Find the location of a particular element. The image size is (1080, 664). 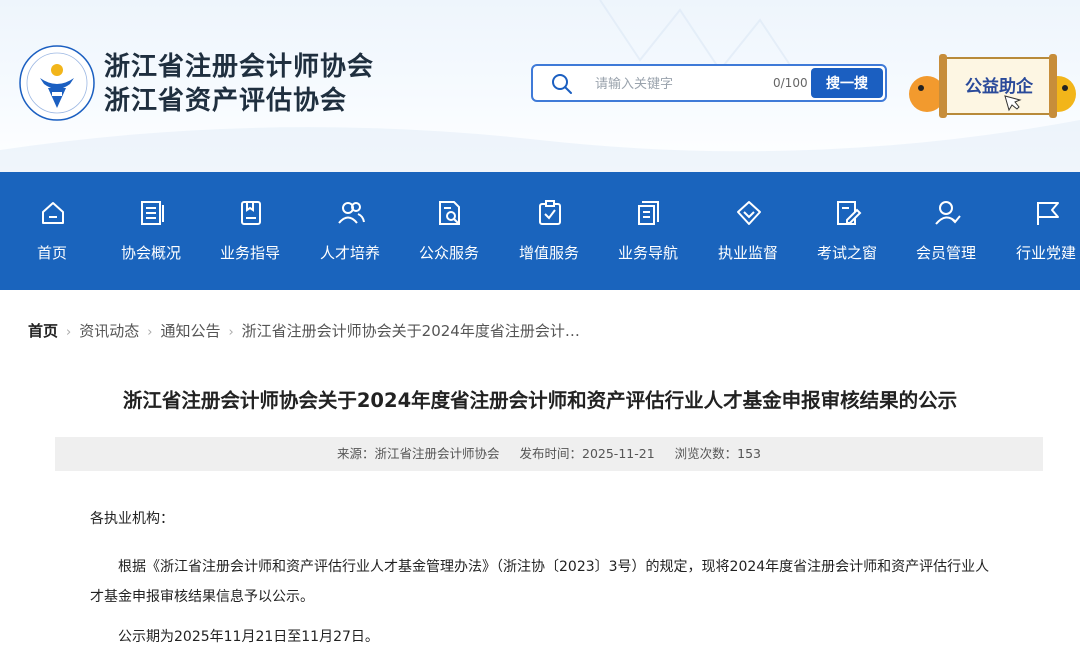

breadcrumb-news: 资讯动态 is located at coordinates (109, 331).